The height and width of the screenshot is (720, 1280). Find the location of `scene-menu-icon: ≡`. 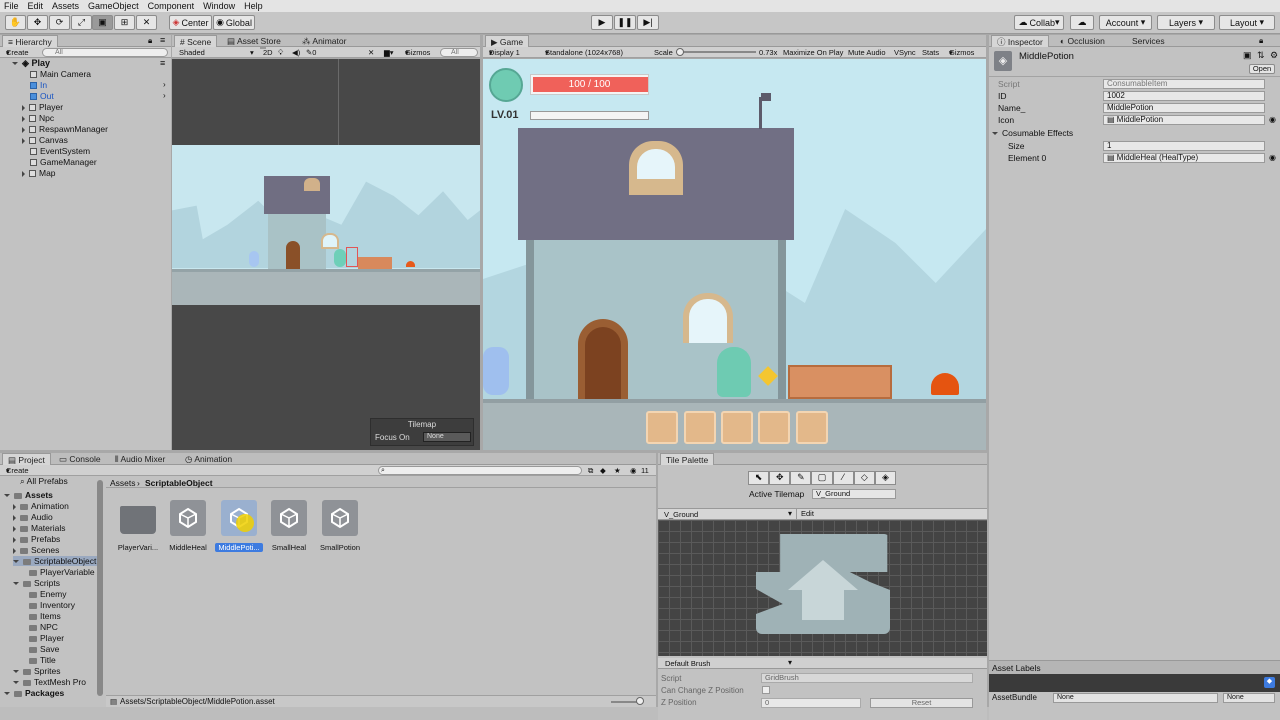

scene-menu-icon: ≡ is located at coordinates (162, 63).